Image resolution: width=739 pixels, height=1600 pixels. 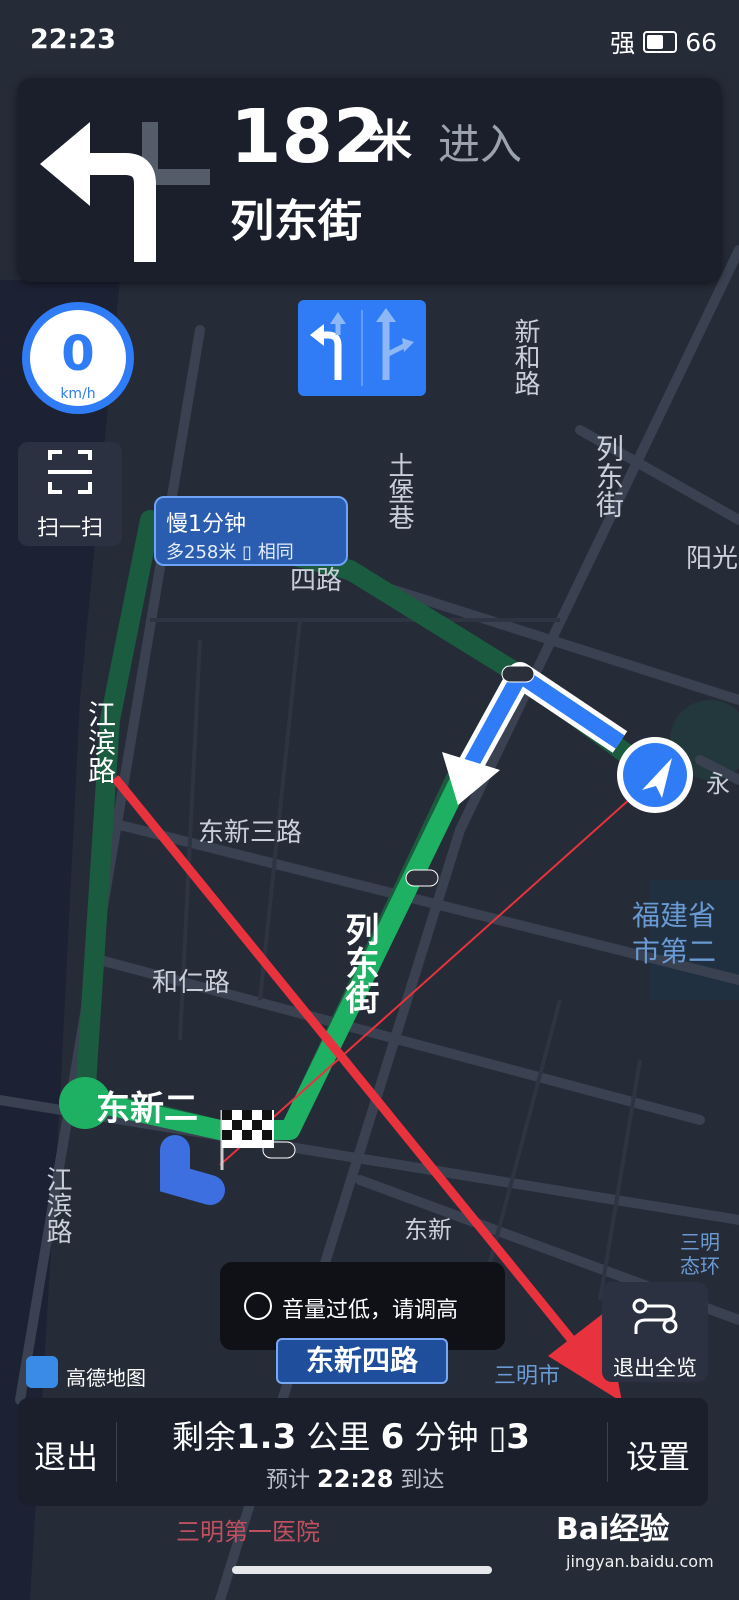 I want to click on trip-summary: 剩余1.3 公里 6 分钟 ▯3, so click(x=351, y=1435).